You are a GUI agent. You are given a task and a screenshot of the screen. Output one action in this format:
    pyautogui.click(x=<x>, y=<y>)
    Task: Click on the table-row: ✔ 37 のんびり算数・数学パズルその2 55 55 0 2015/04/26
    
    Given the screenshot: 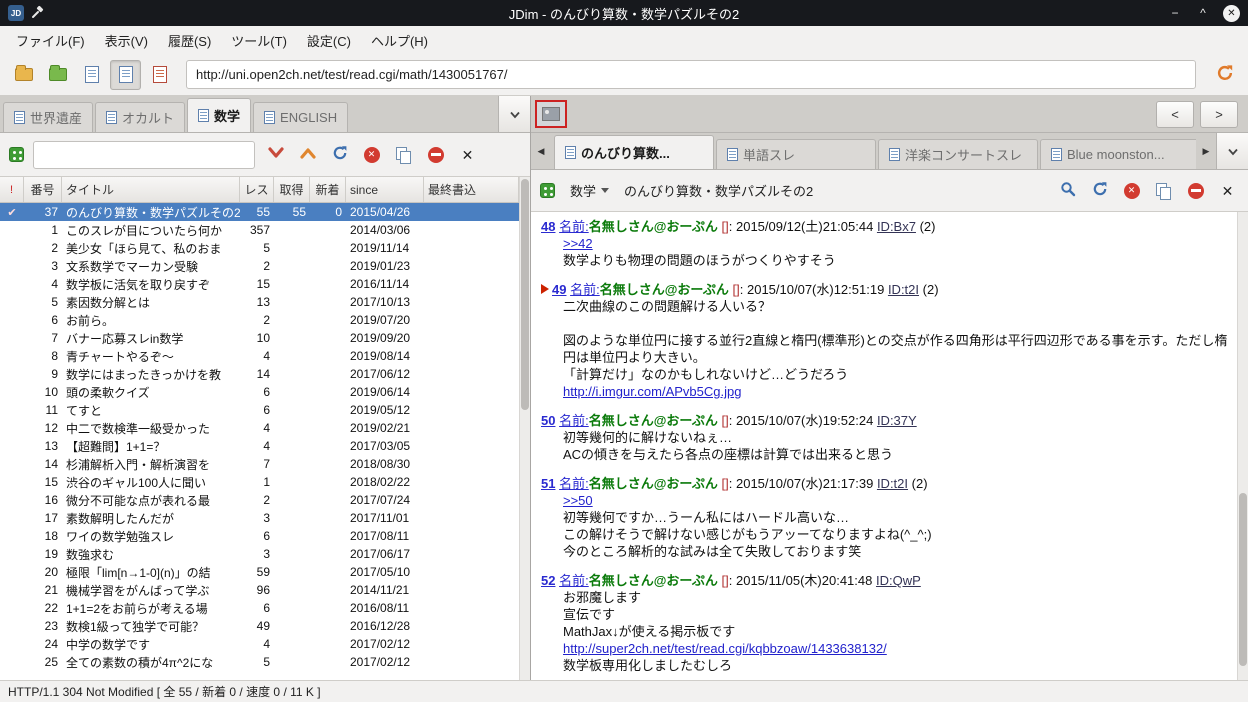 What is the action you would take?
    pyautogui.click(x=259, y=212)
    